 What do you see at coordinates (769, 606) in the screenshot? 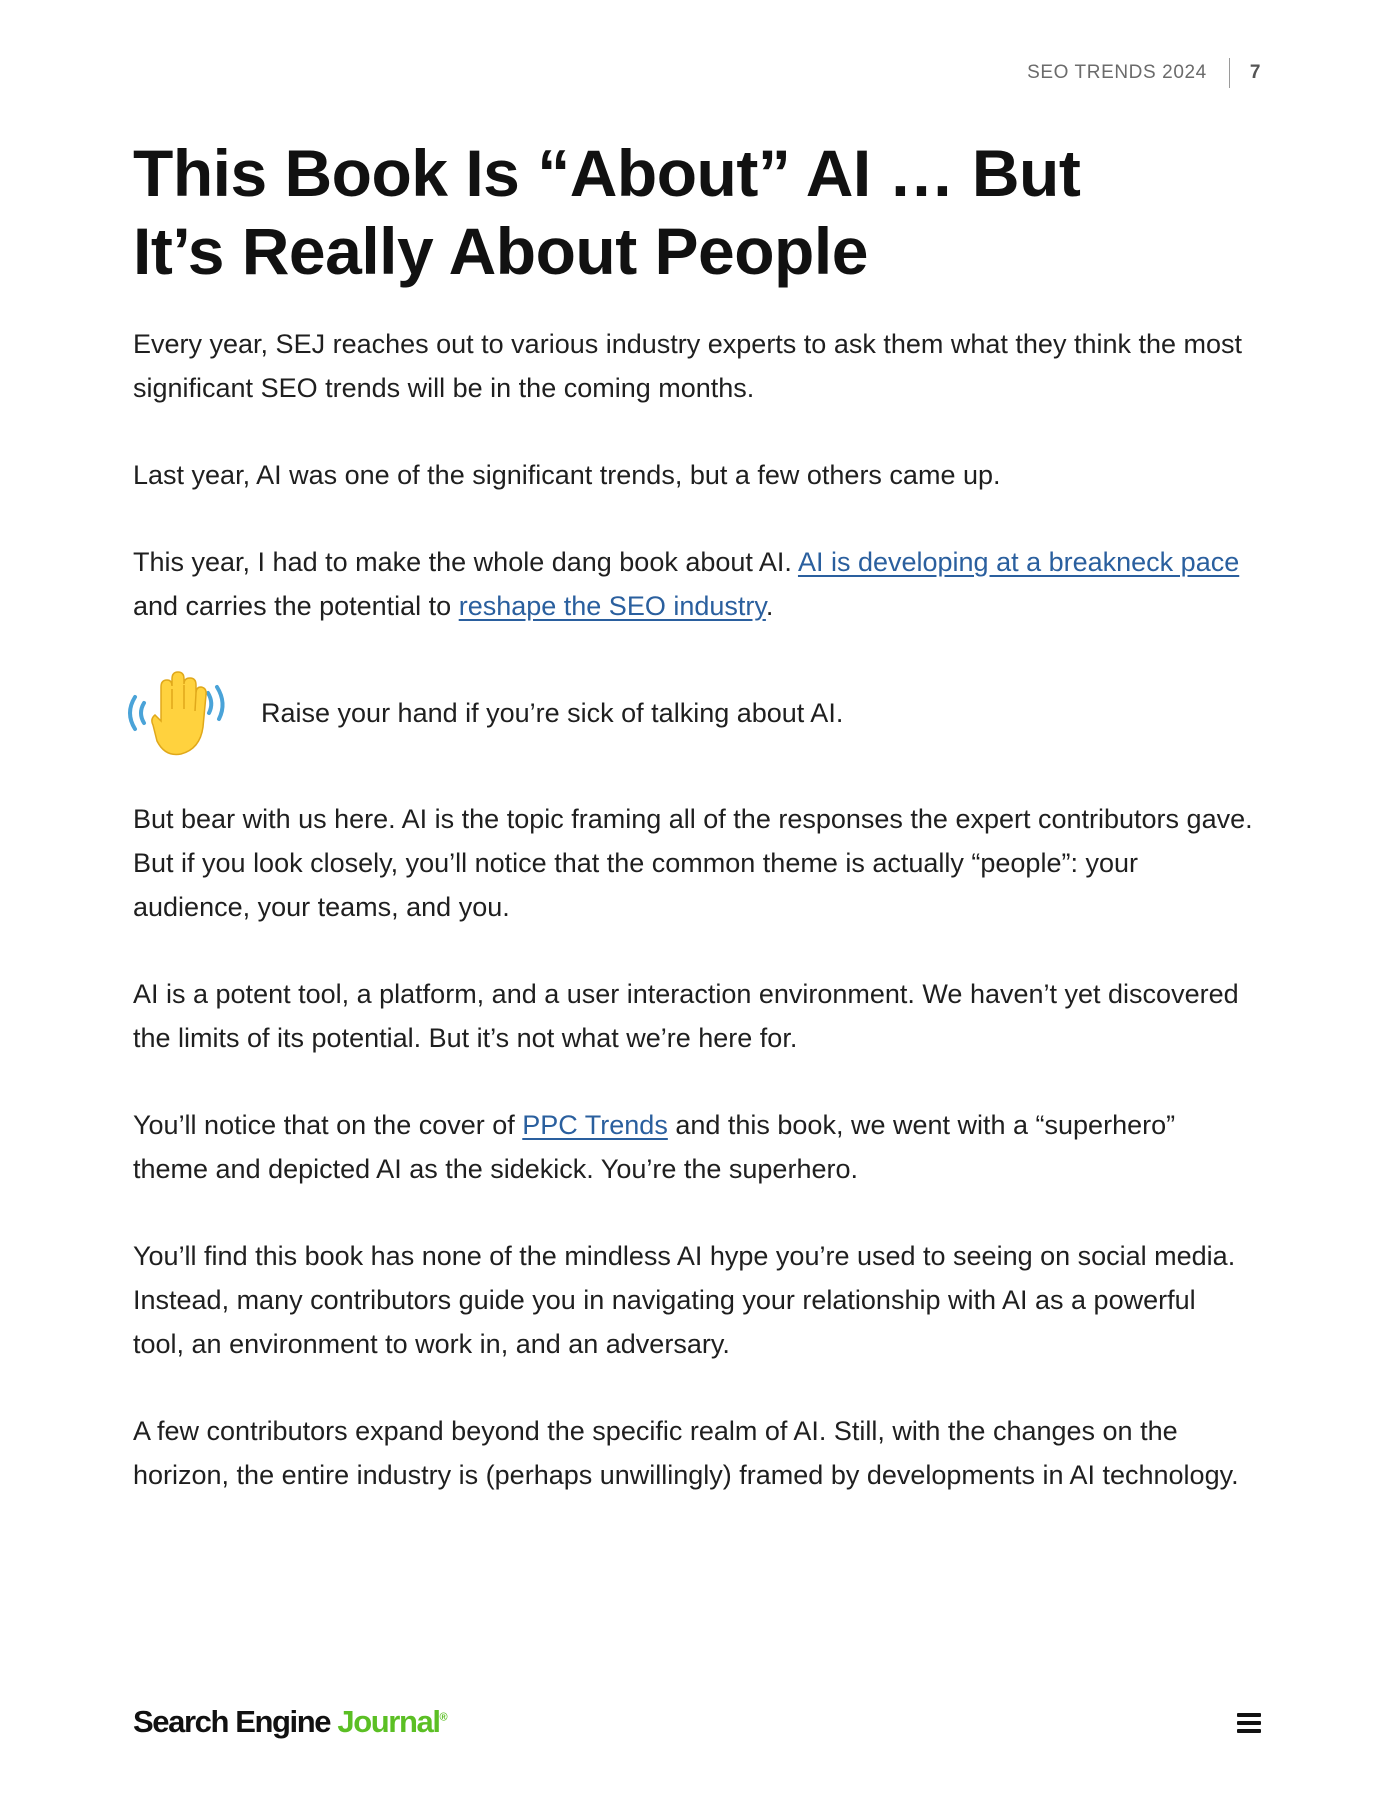
I see `paragraph-3-text-c: .` at bounding box center [769, 606].